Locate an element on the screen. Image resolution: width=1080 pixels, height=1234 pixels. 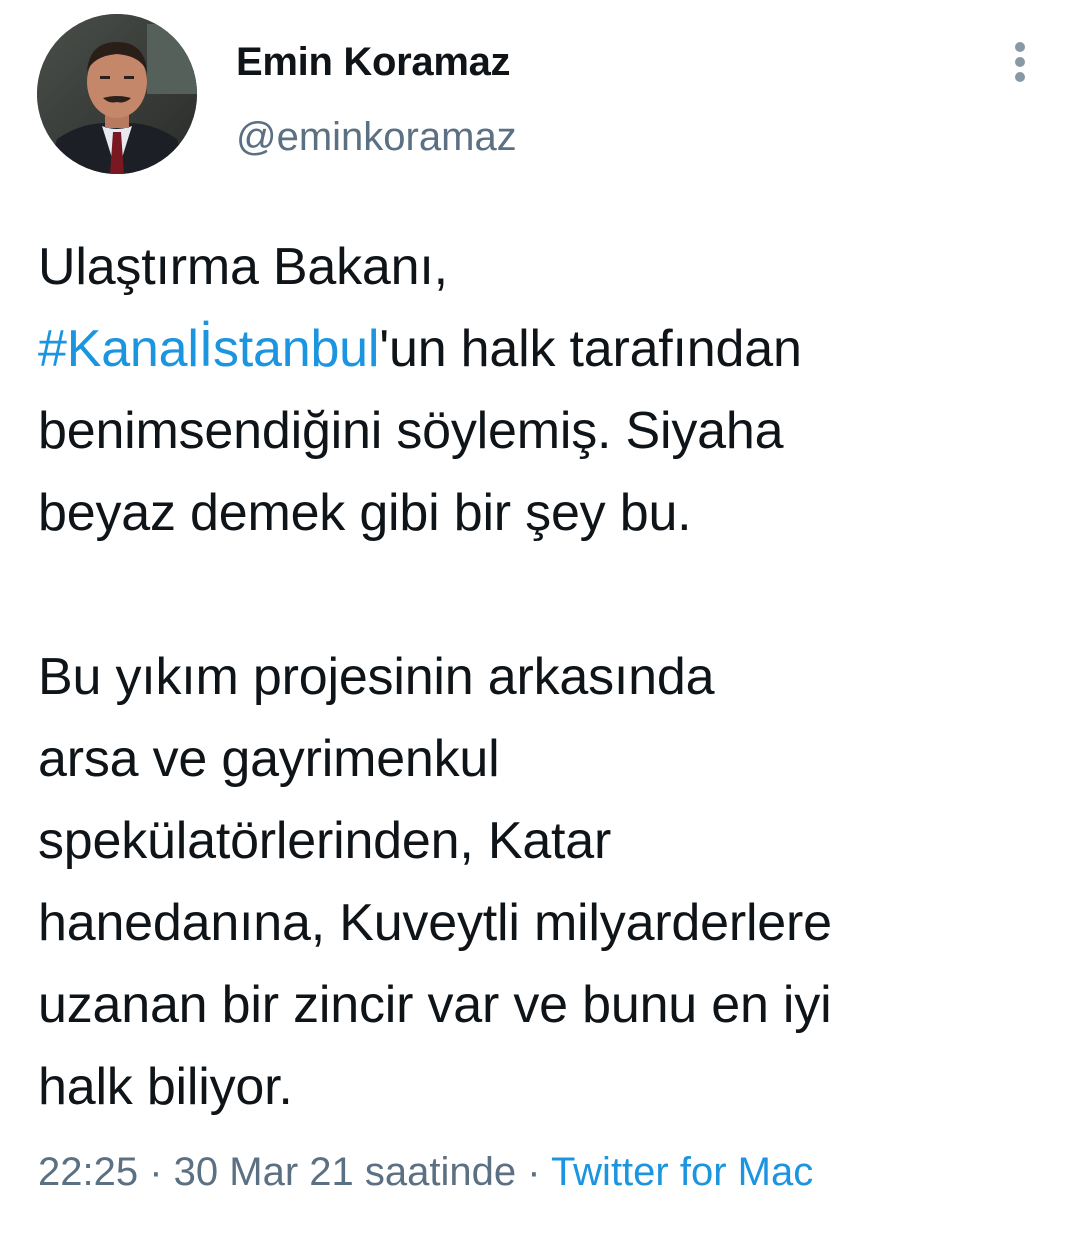
hashtag-link: #Kanalİstanbul is located at coordinates (208, 349).